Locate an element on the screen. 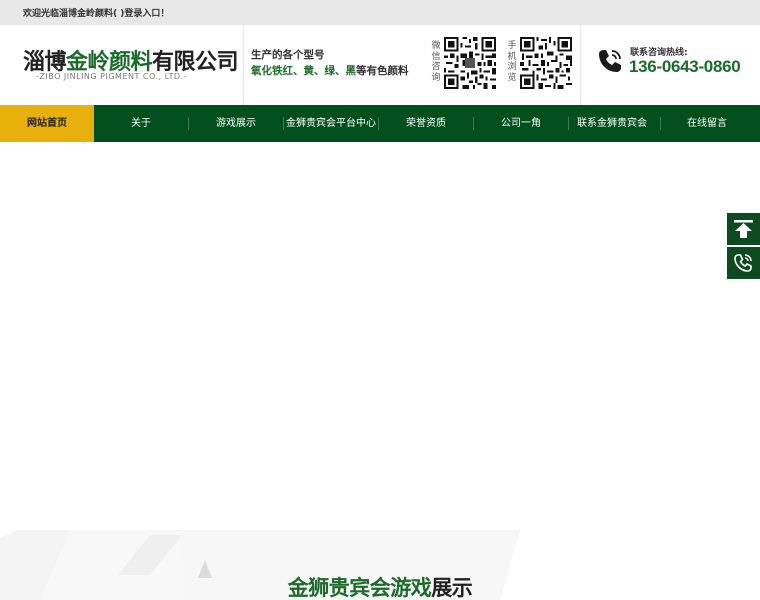 The image size is (760, 600). call-button is located at coordinates (743, 263).